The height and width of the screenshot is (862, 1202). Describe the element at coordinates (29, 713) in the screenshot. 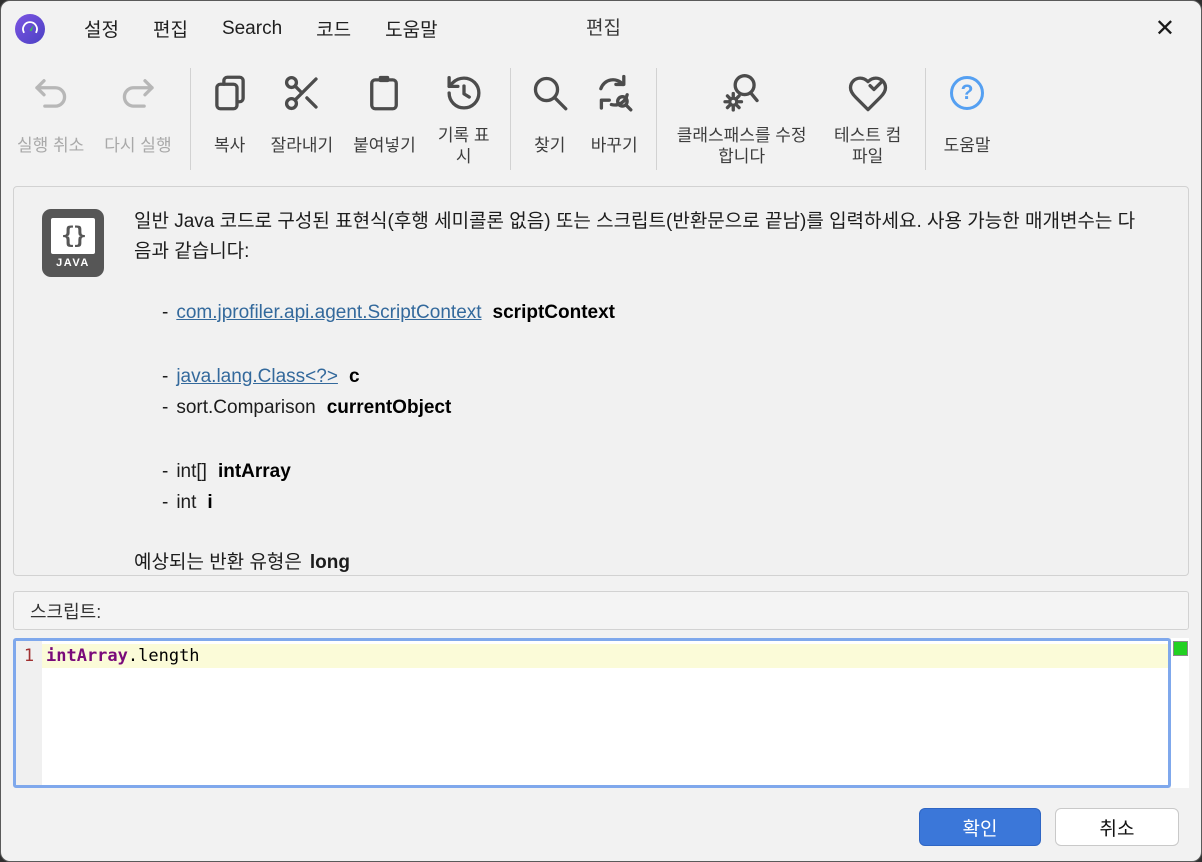

I see `line-number-gutter: 1` at that location.